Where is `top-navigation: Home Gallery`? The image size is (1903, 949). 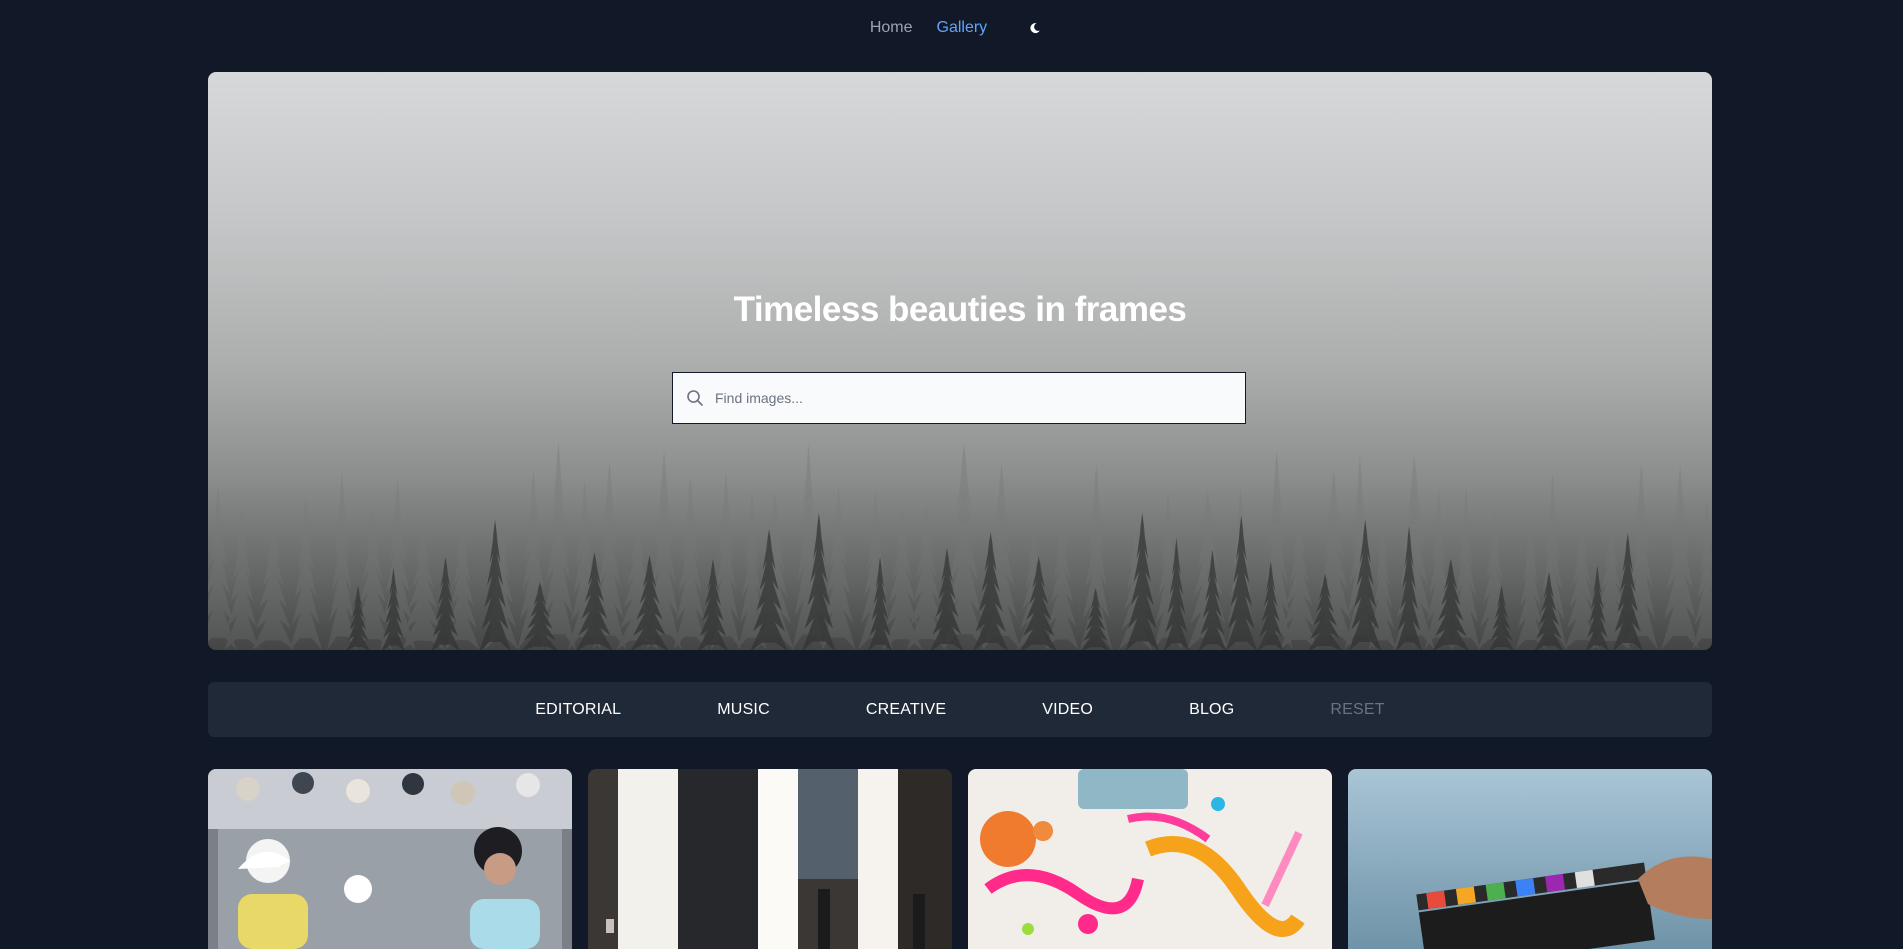
top-navigation: Home Gallery is located at coordinates (951, 28).